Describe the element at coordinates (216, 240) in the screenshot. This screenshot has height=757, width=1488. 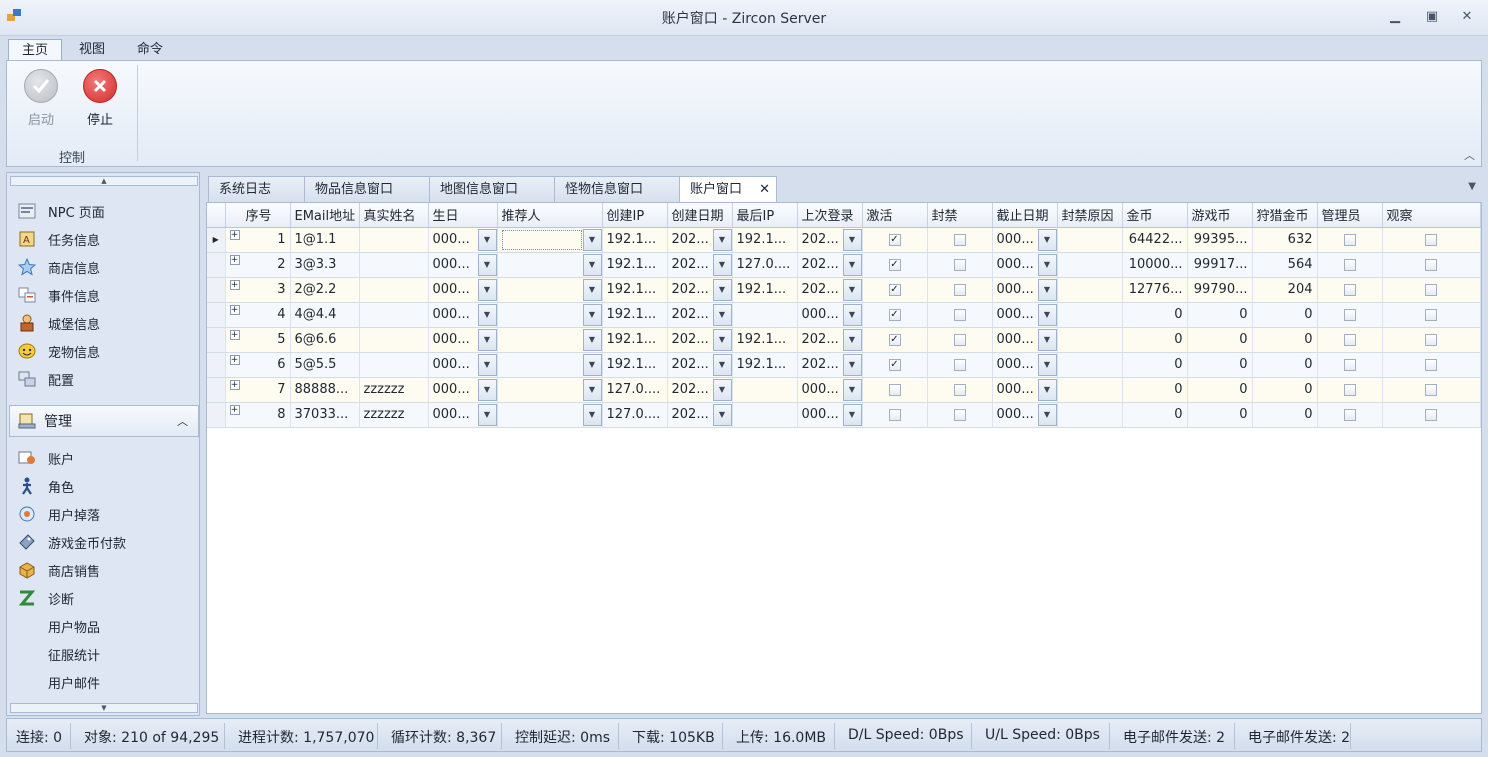
I see `row-indicator: ▶` at that location.